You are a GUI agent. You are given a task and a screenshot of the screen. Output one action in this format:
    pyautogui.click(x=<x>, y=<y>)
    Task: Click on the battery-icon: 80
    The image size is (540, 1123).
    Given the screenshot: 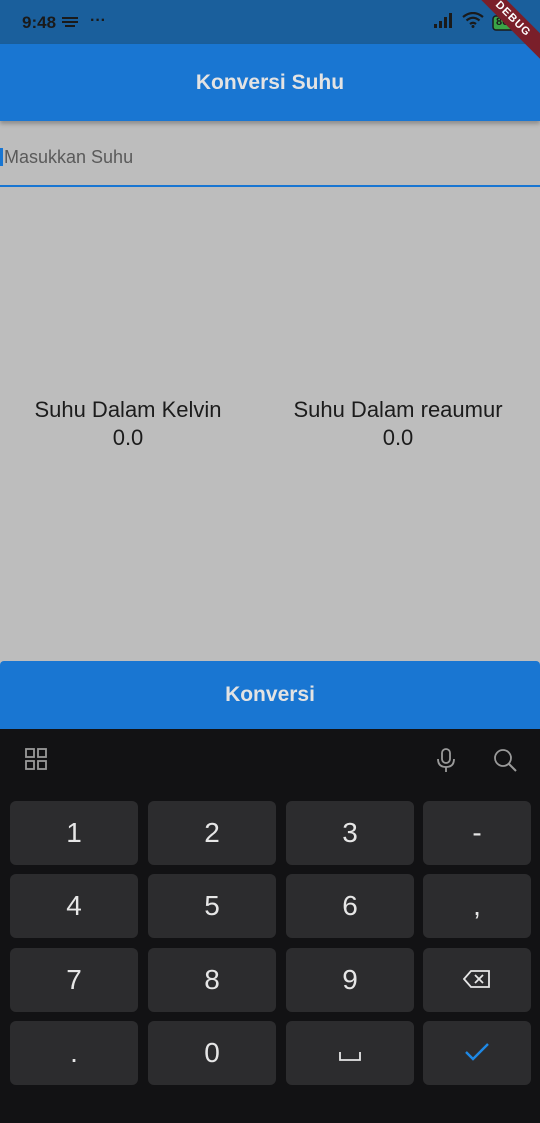 What is the action you would take?
    pyautogui.click(x=507, y=22)
    